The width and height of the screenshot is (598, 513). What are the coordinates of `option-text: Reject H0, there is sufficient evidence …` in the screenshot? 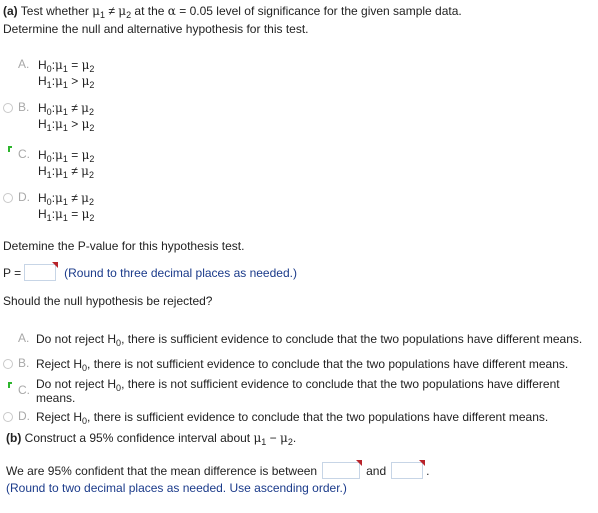 It's located at (292, 418).